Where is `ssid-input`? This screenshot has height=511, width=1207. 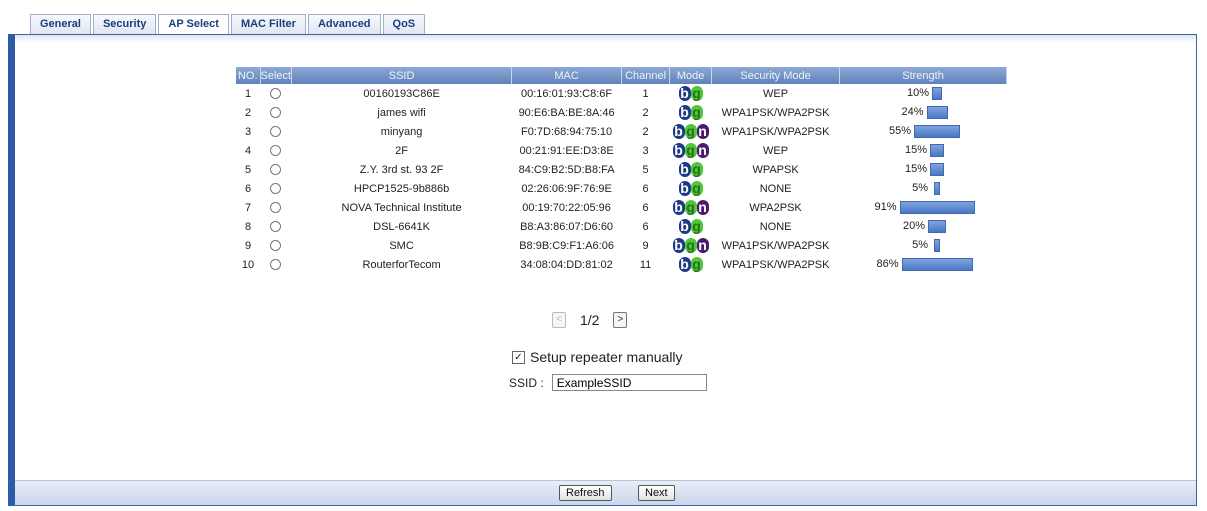
ssid-input is located at coordinates (629, 382).